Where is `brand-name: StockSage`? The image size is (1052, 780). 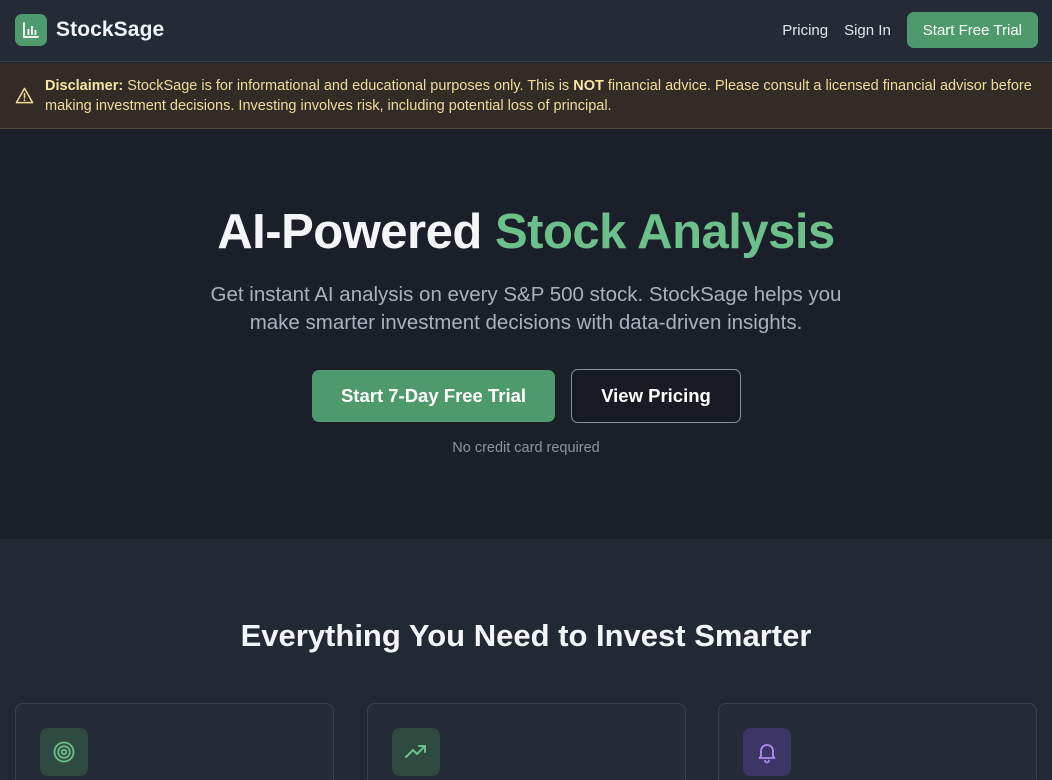
brand-name: StockSage is located at coordinates (110, 29).